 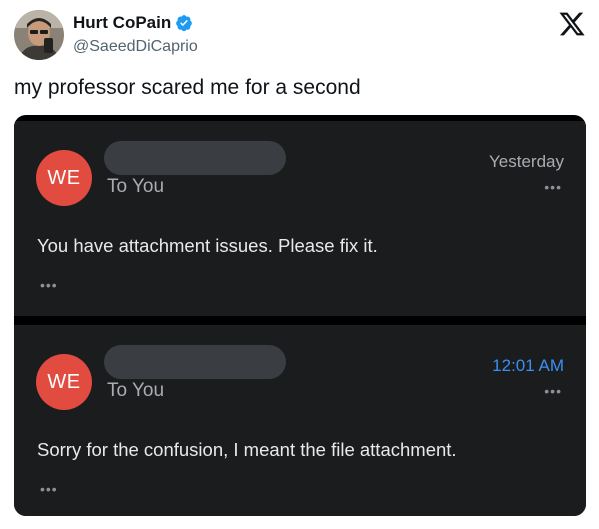 What do you see at coordinates (122, 23) in the screenshot?
I see `author-name-text: Hurt CoPain` at bounding box center [122, 23].